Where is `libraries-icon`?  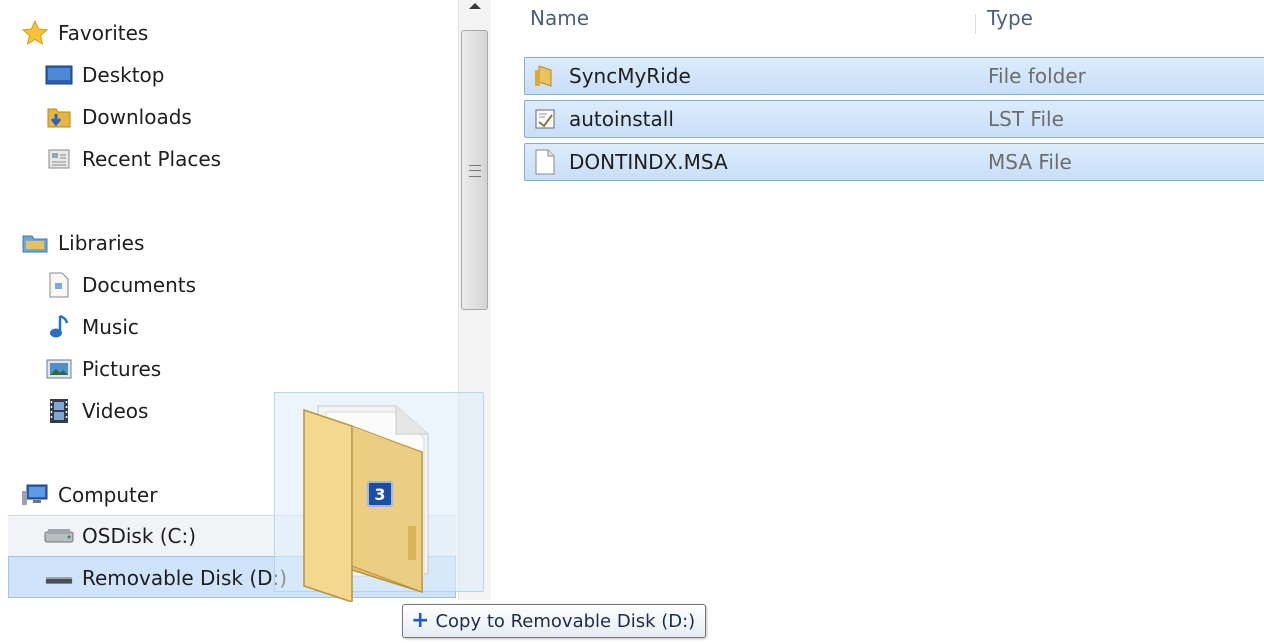 libraries-icon is located at coordinates (35, 243).